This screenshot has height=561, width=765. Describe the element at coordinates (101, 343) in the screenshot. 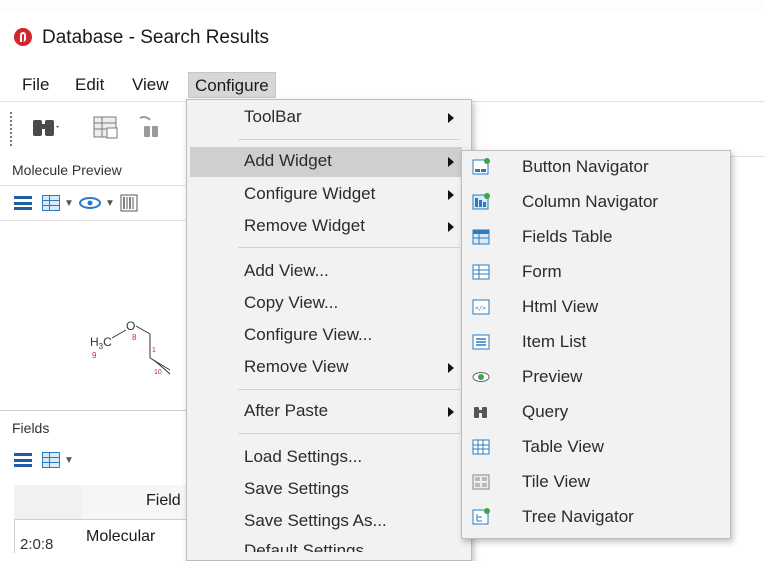

I see `svg-text: H3C` at that location.